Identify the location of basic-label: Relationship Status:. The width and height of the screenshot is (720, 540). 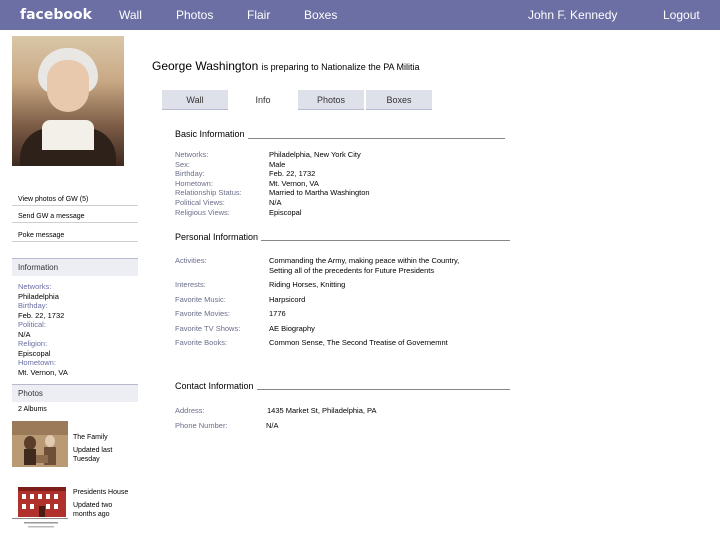
(208, 193).